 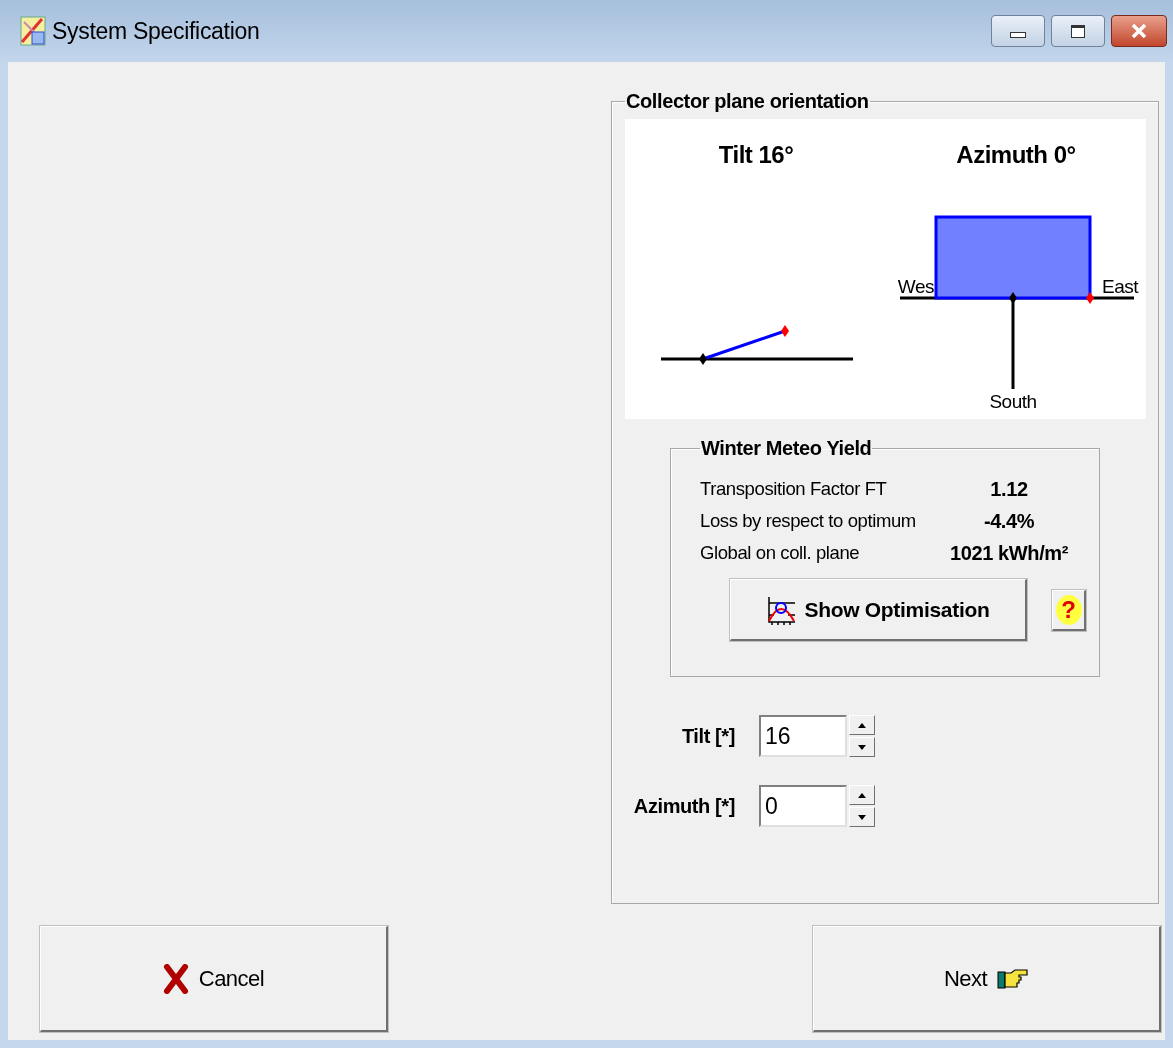 What do you see at coordinates (803, 806) in the screenshot?
I see `number-field: 0` at bounding box center [803, 806].